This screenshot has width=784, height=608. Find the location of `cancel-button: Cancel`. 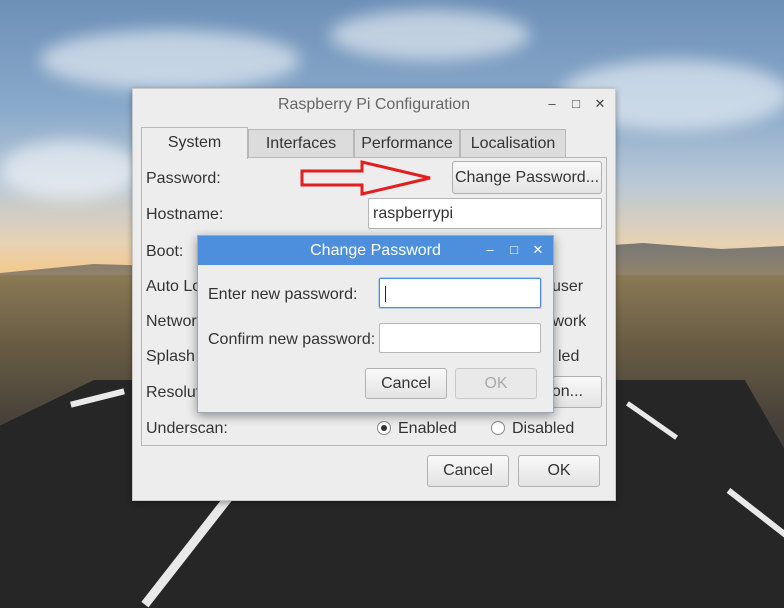

cancel-button: Cancel is located at coordinates (468, 471).